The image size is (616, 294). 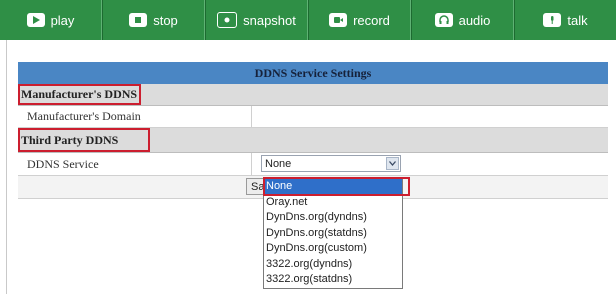 I want to click on third-party-ddns-heading: Third Party DDNS, so click(x=70, y=139).